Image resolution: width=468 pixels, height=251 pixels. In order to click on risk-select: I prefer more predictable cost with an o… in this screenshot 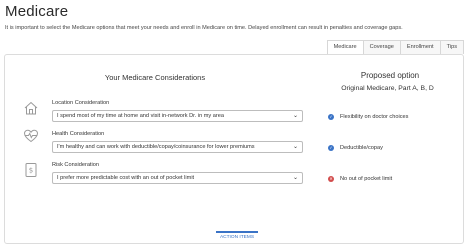, I will do `click(177, 178)`.